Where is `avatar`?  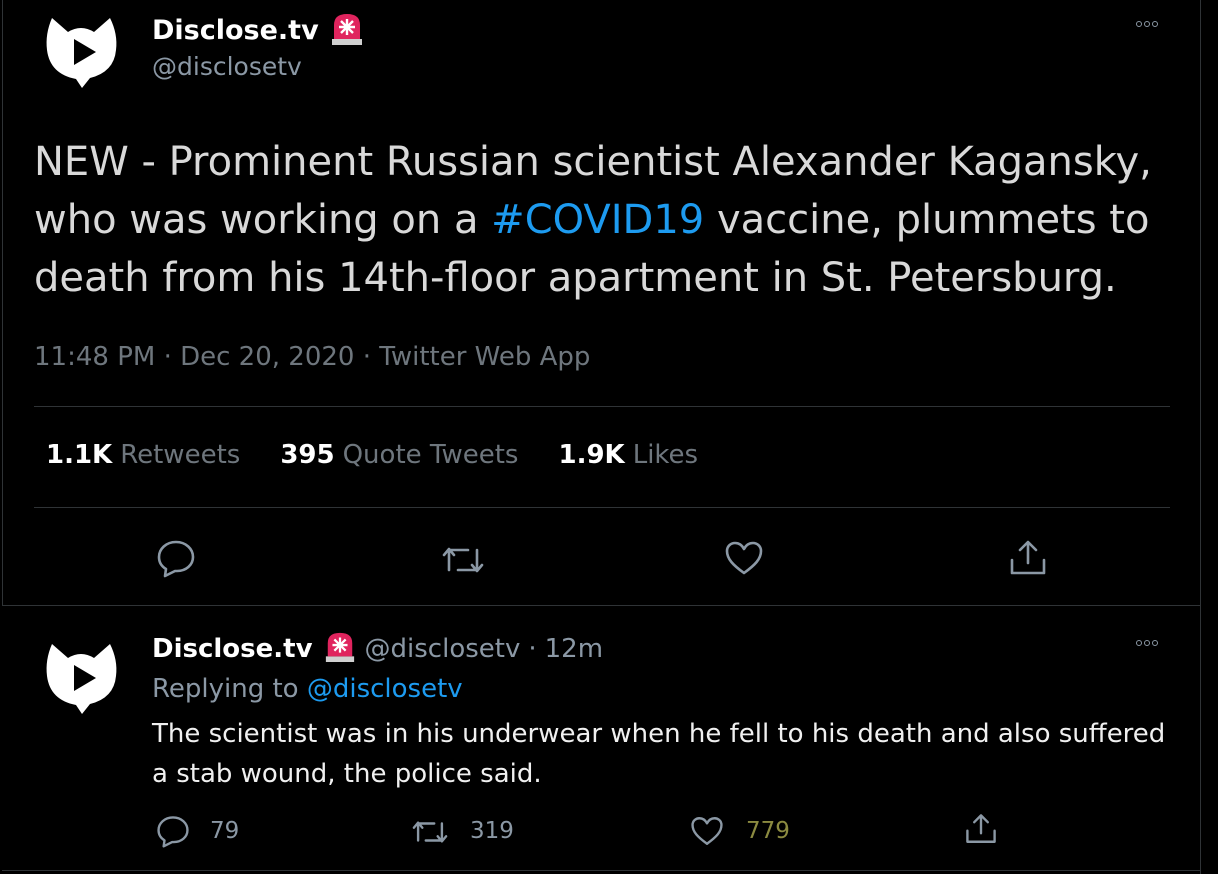 avatar is located at coordinates (81, 51).